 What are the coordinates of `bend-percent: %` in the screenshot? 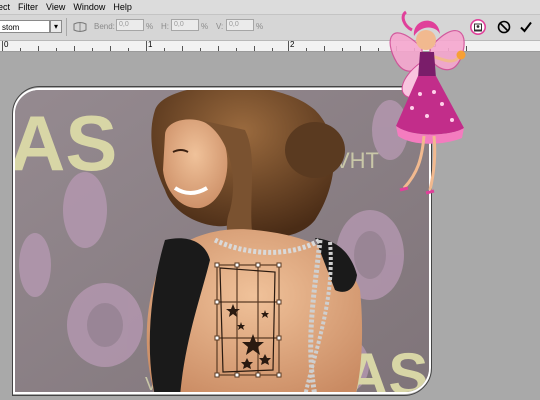 It's located at (150, 26).